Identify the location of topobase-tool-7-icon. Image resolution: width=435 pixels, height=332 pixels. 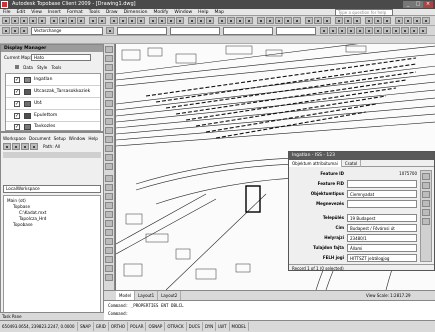
(318, 20).